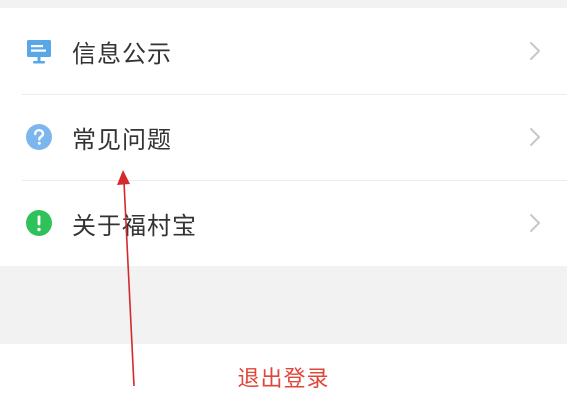 The height and width of the screenshot is (406, 567). Describe the element at coordinates (39, 137) in the screenshot. I see `question-icon` at that location.